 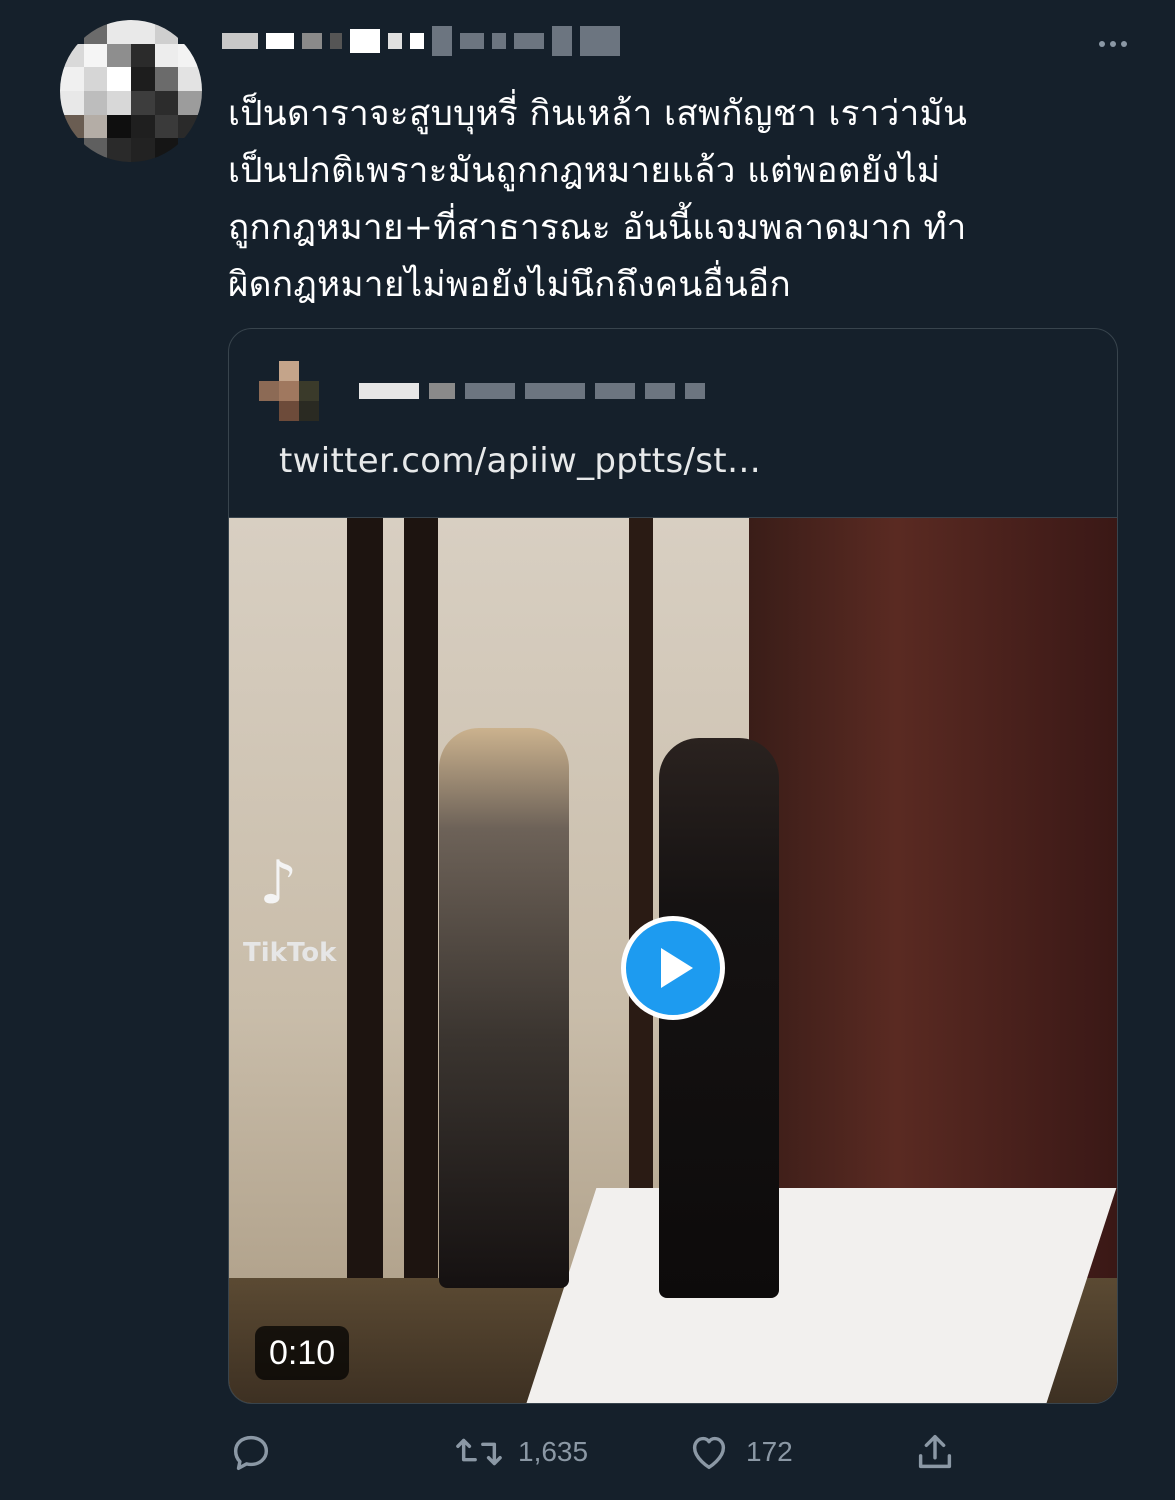 I want to click on heart-icon, so click(x=709, y=1453).